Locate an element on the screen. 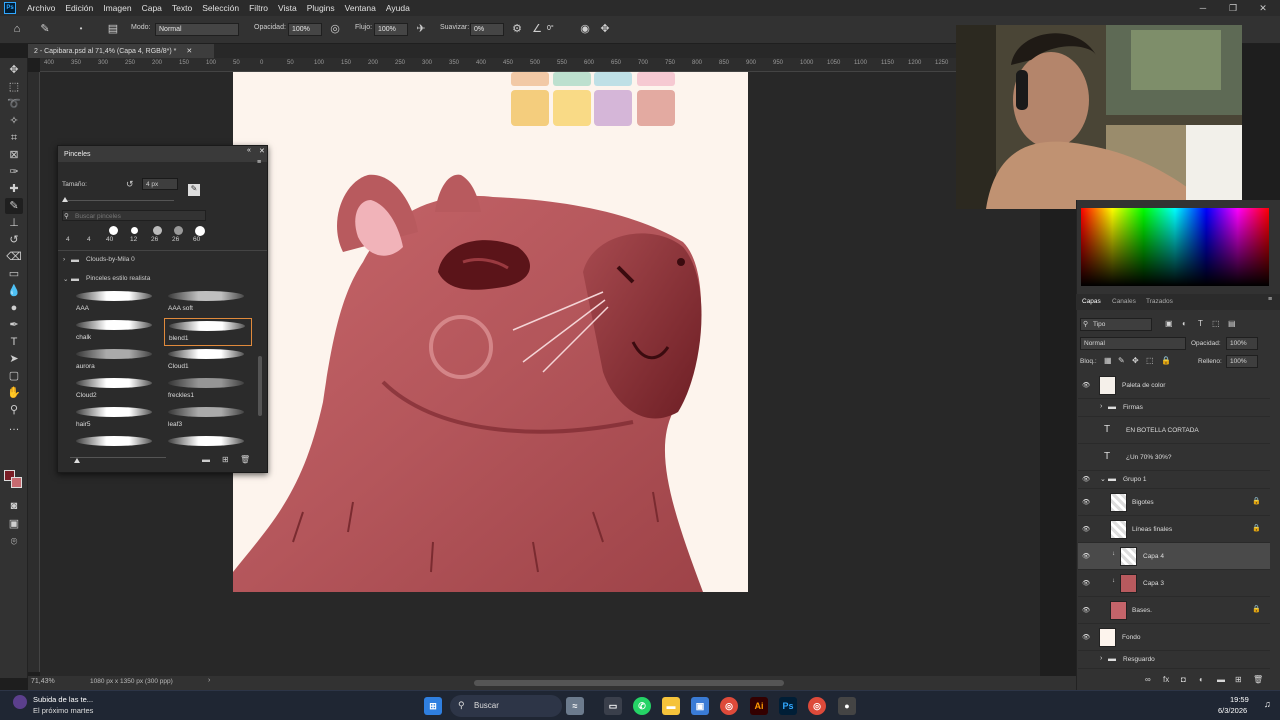 The image size is (1280, 720). layer-name: Bigotes is located at coordinates (1143, 502).